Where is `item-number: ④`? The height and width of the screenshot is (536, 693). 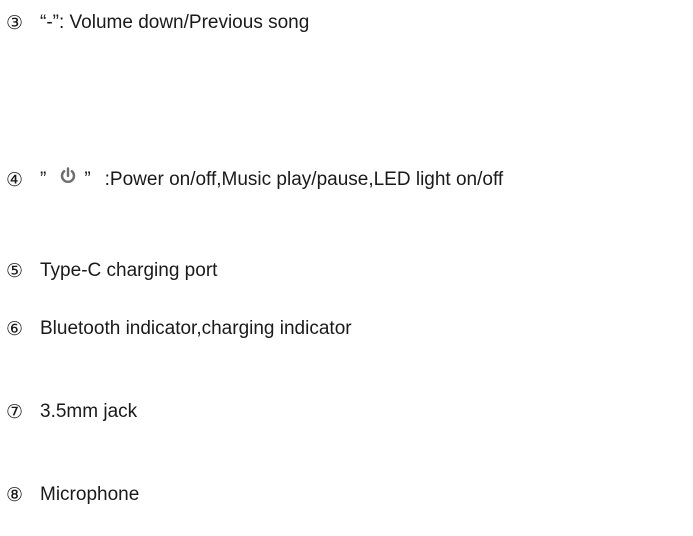 item-number: ④ is located at coordinates (15, 180).